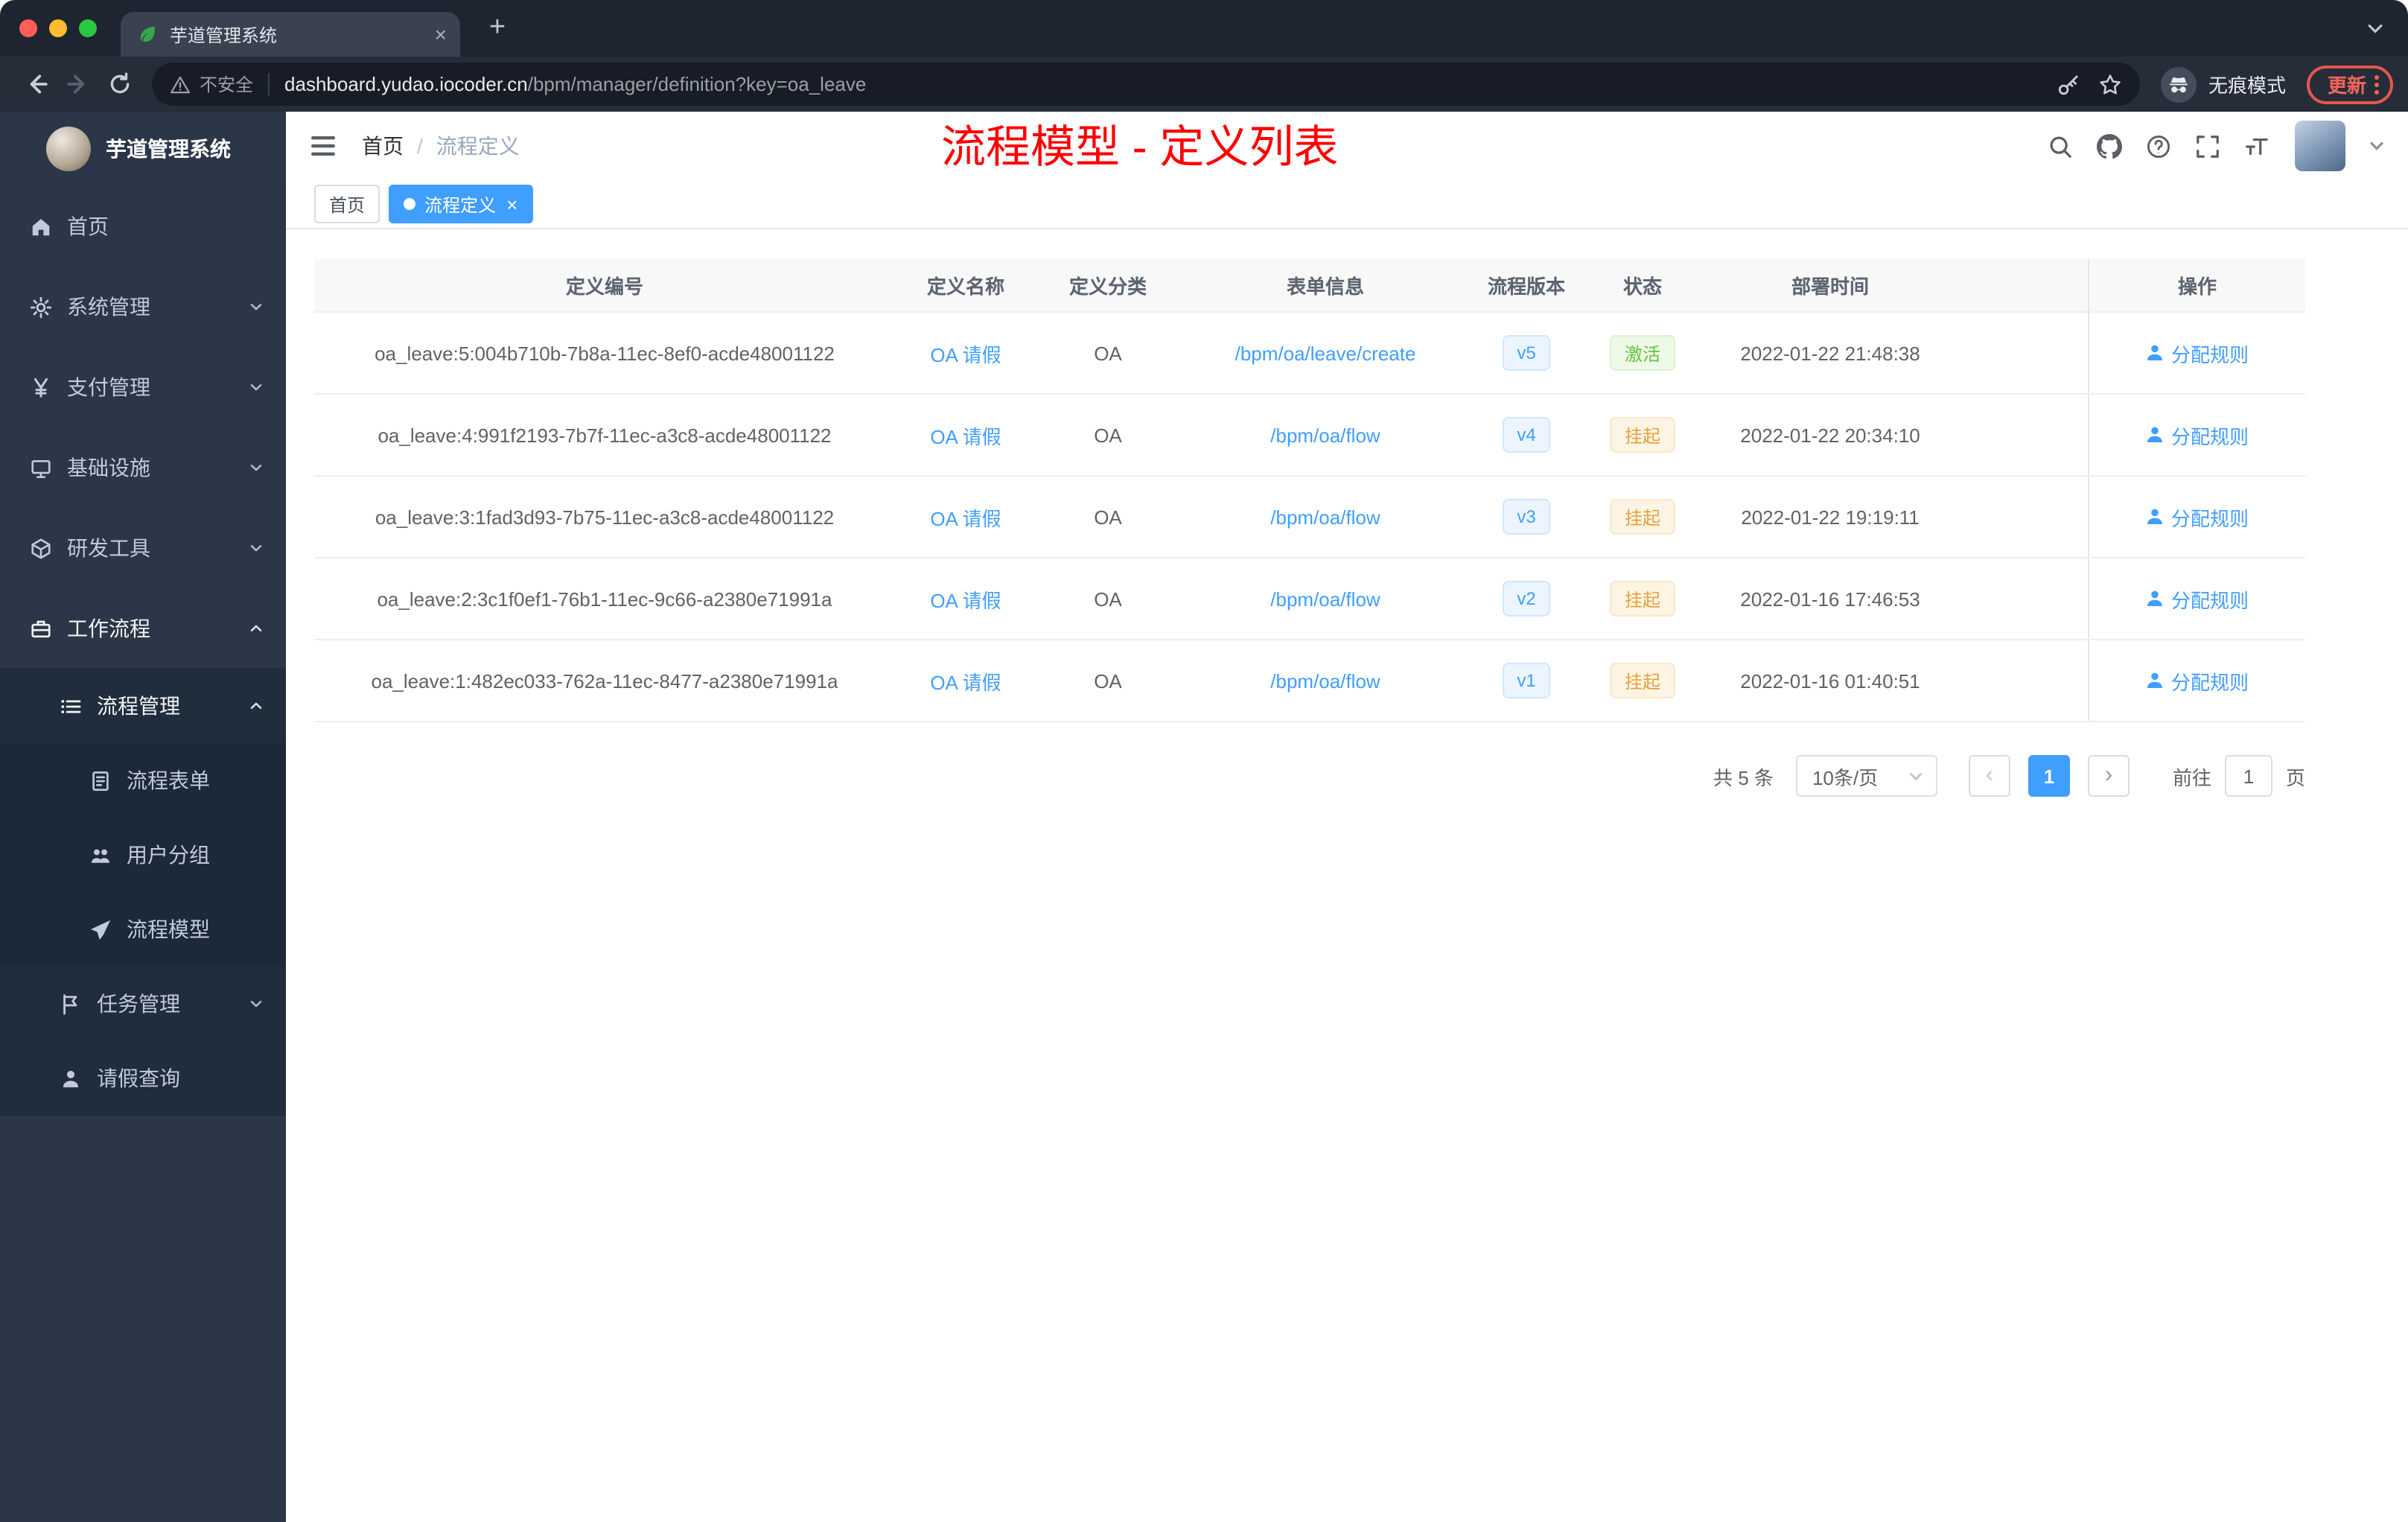 The height and width of the screenshot is (1522, 2408). What do you see at coordinates (36, 84) in the screenshot?
I see `back-icon` at bounding box center [36, 84].